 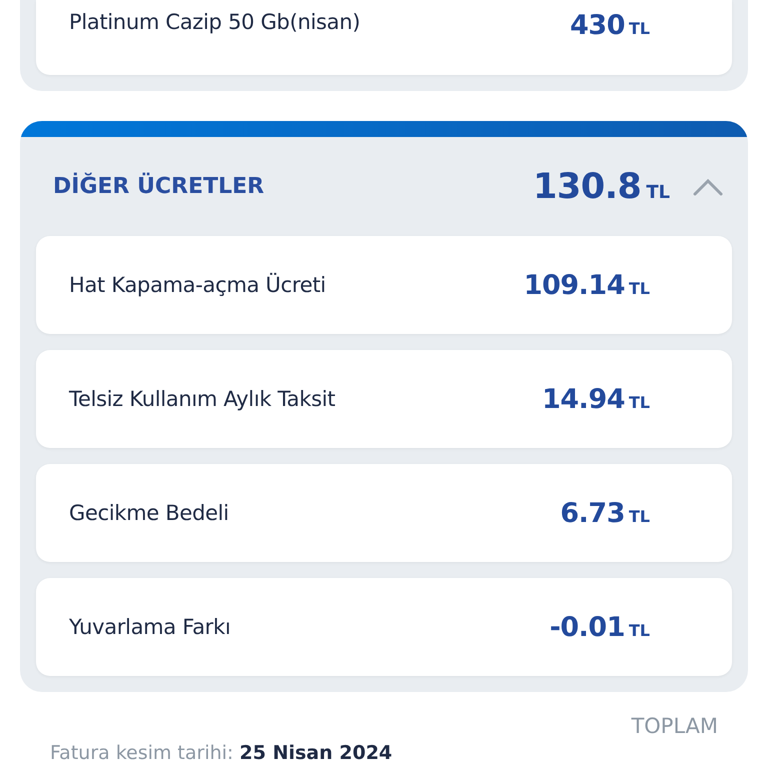 What do you see at coordinates (600, 627) in the screenshot?
I see `amount: -0.01 TL` at bounding box center [600, 627].